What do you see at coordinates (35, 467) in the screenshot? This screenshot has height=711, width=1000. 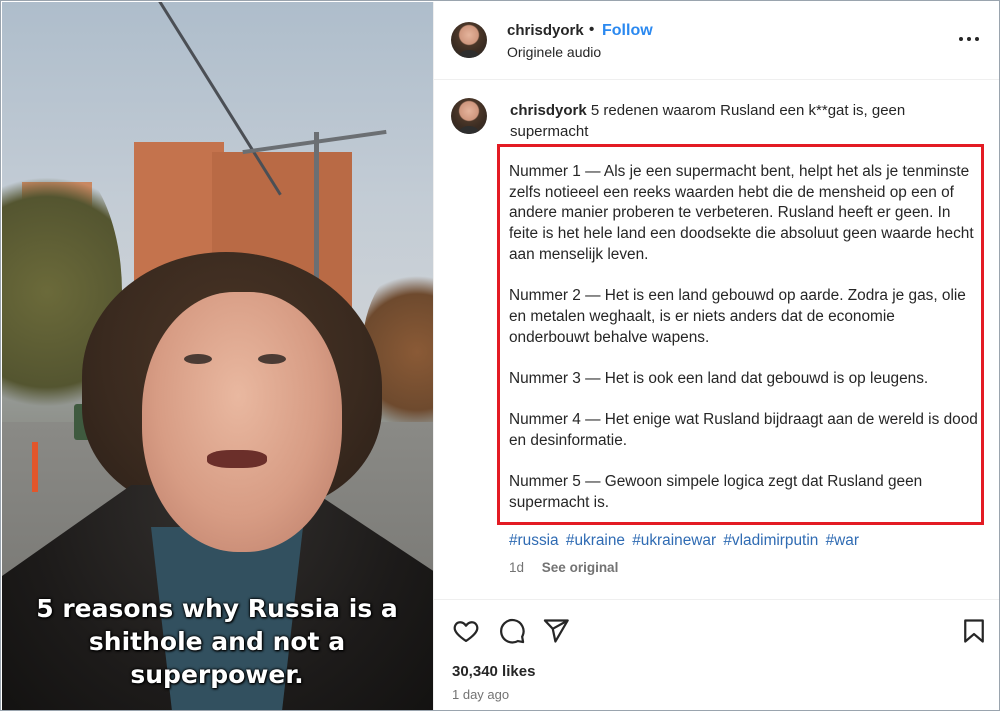 I see `traffic-bollard` at bounding box center [35, 467].